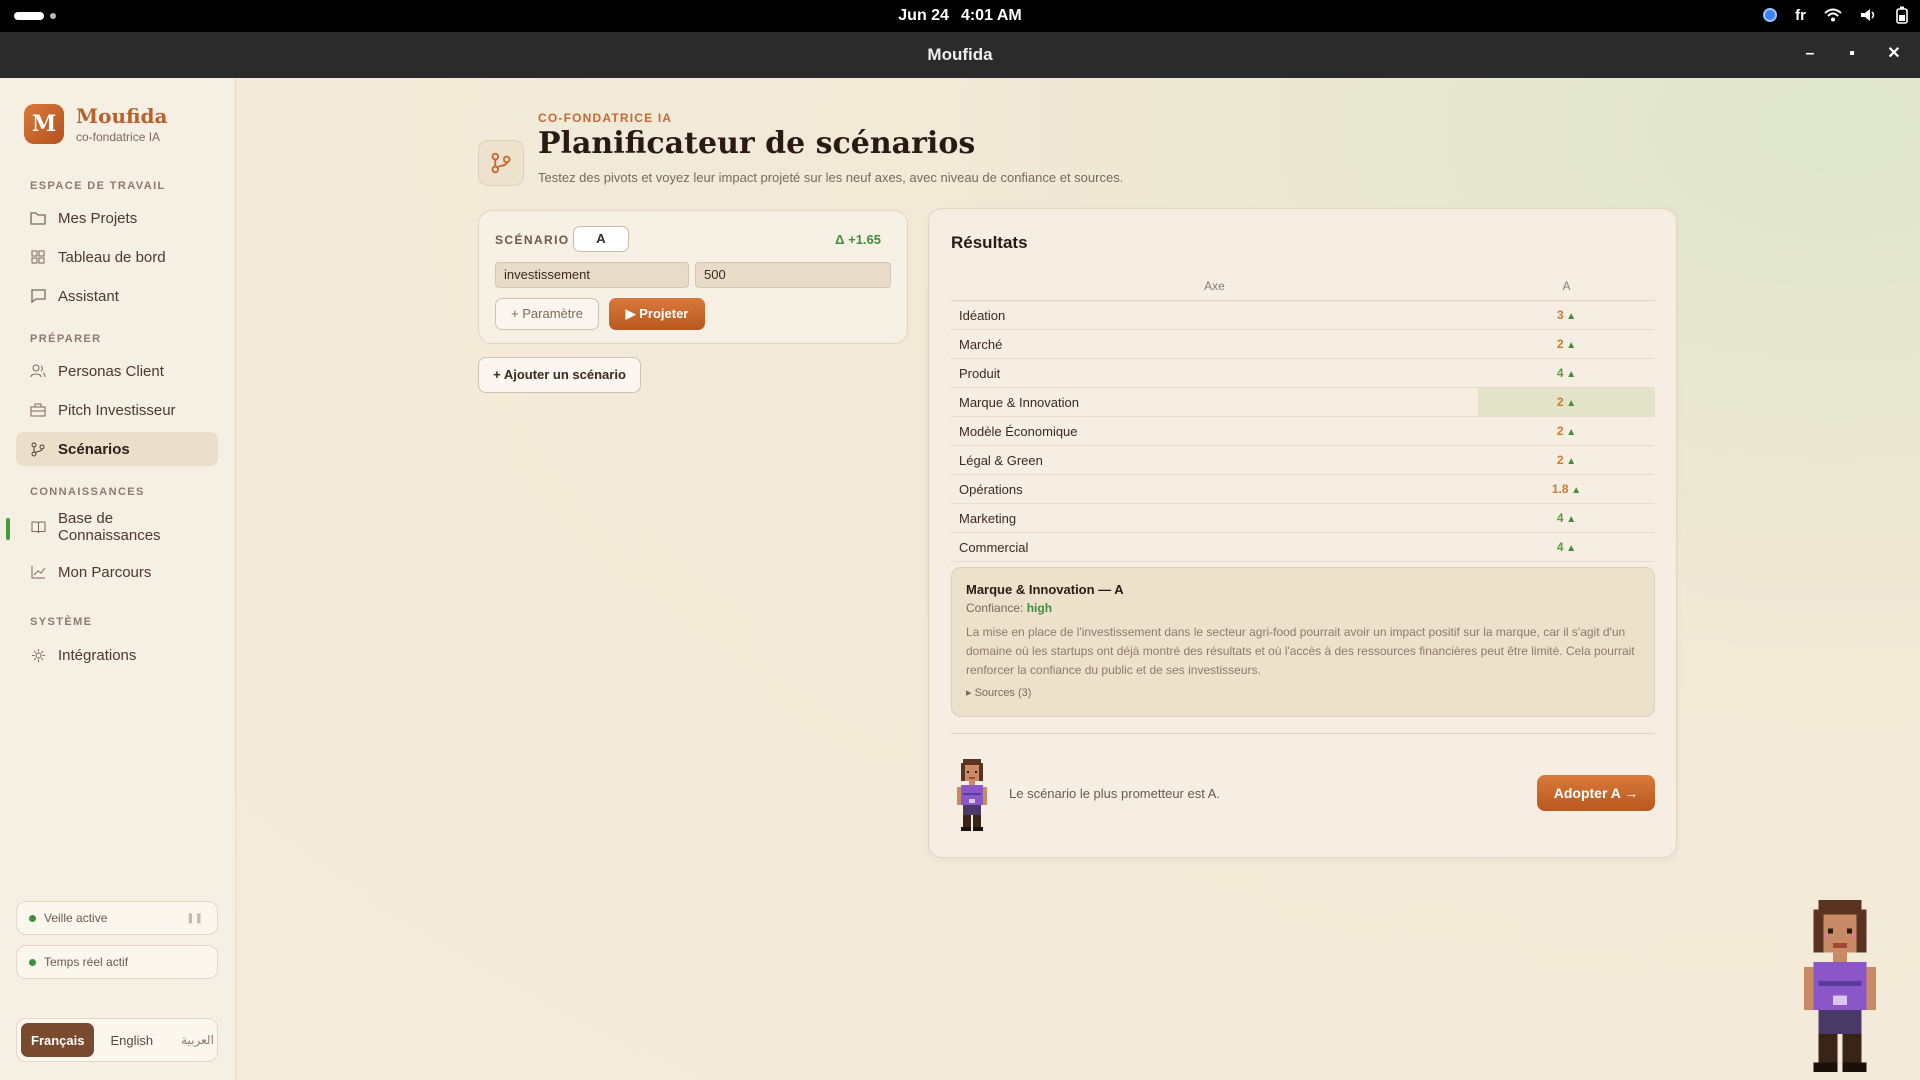  What do you see at coordinates (117, 962) in the screenshot?
I see `status-realtime: Temps réel actif` at bounding box center [117, 962].